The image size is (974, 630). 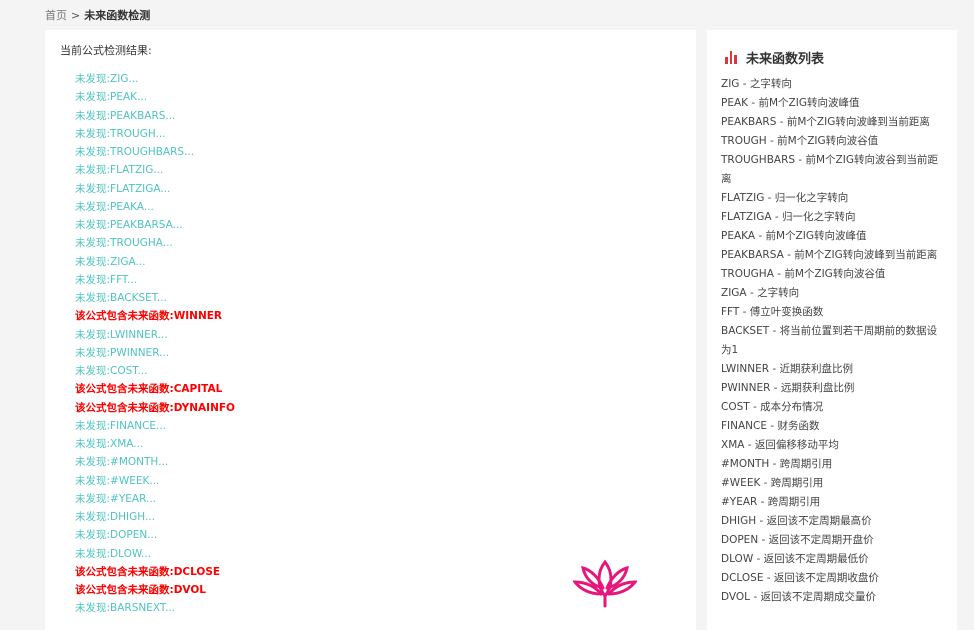 I want to click on function-list-item: PEAKA - 前M个ZIG转向波峰值, so click(x=832, y=236).